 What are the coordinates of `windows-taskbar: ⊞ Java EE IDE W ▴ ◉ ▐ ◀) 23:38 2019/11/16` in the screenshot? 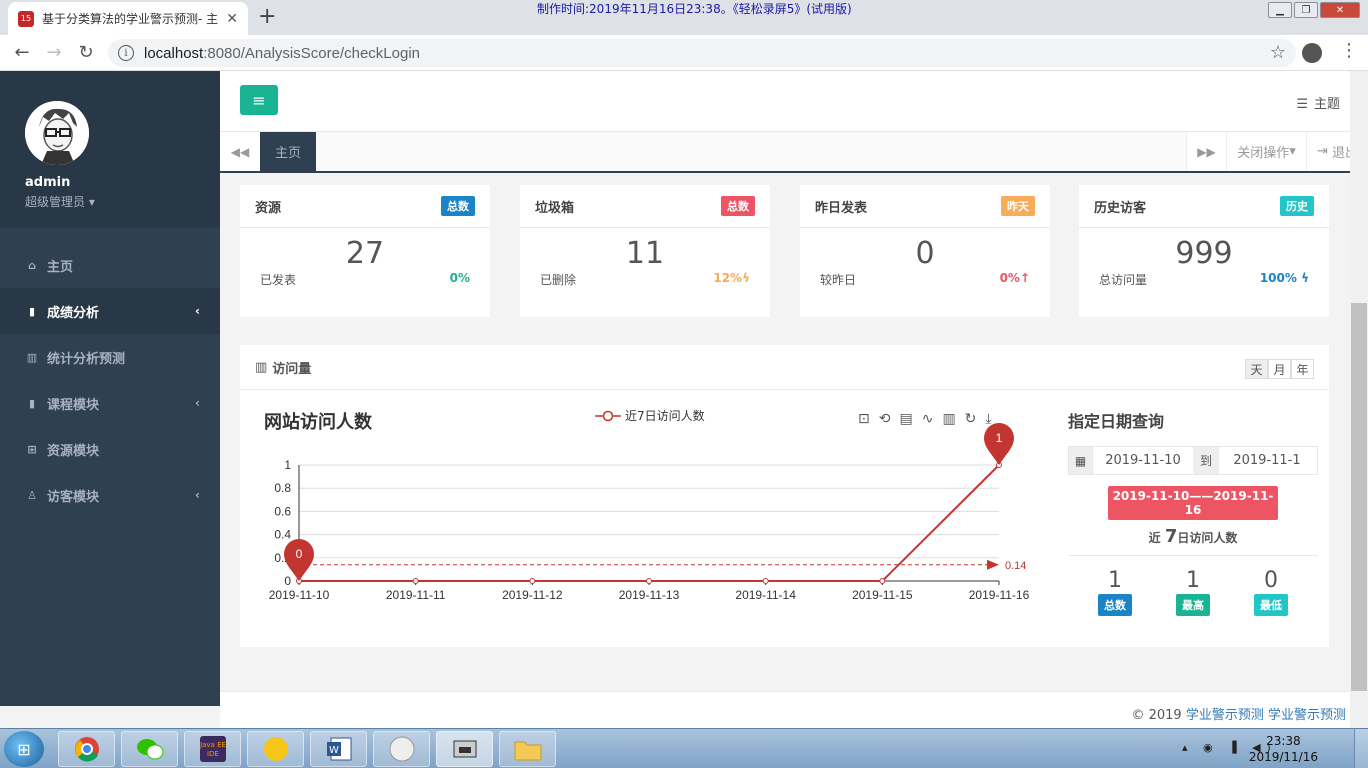 It's located at (684, 748).